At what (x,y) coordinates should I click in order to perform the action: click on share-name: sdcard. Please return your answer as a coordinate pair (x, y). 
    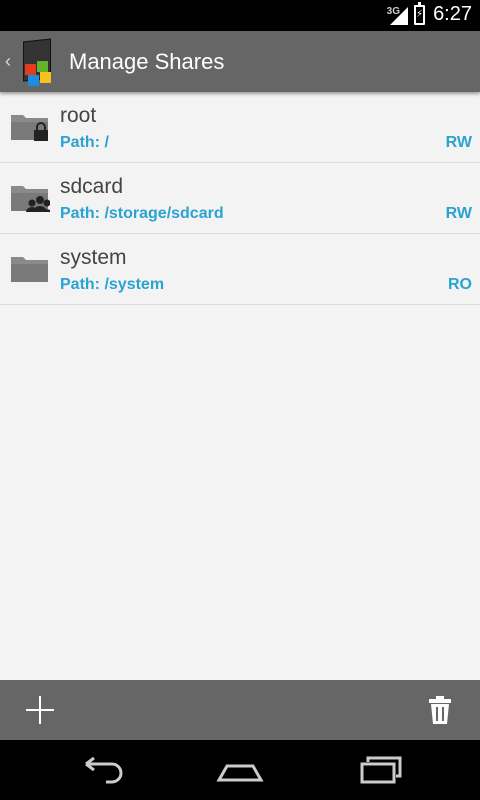
    Looking at the image, I should click on (92, 186).